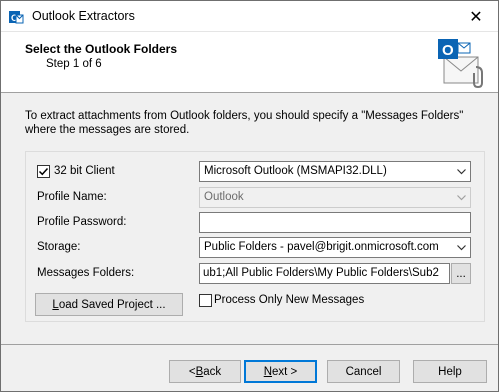  Describe the element at coordinates (192, 371) in the screenshot. I see `back-prefix: <` at that location.